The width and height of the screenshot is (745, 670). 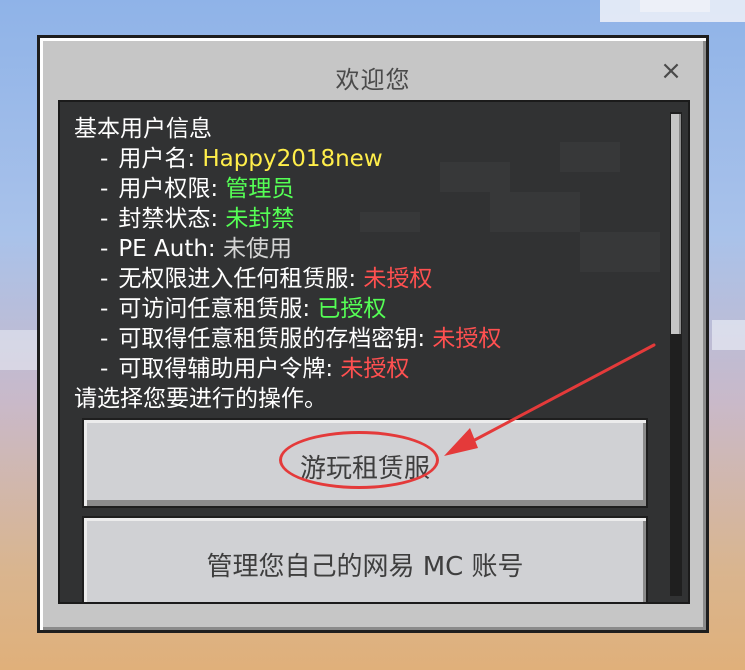 What do you see at coordinates (275, 339) in the screenshot?
I see `info-item-label: 可取得任意租赁服的存档密钥:` at bounding box center [275, 339].